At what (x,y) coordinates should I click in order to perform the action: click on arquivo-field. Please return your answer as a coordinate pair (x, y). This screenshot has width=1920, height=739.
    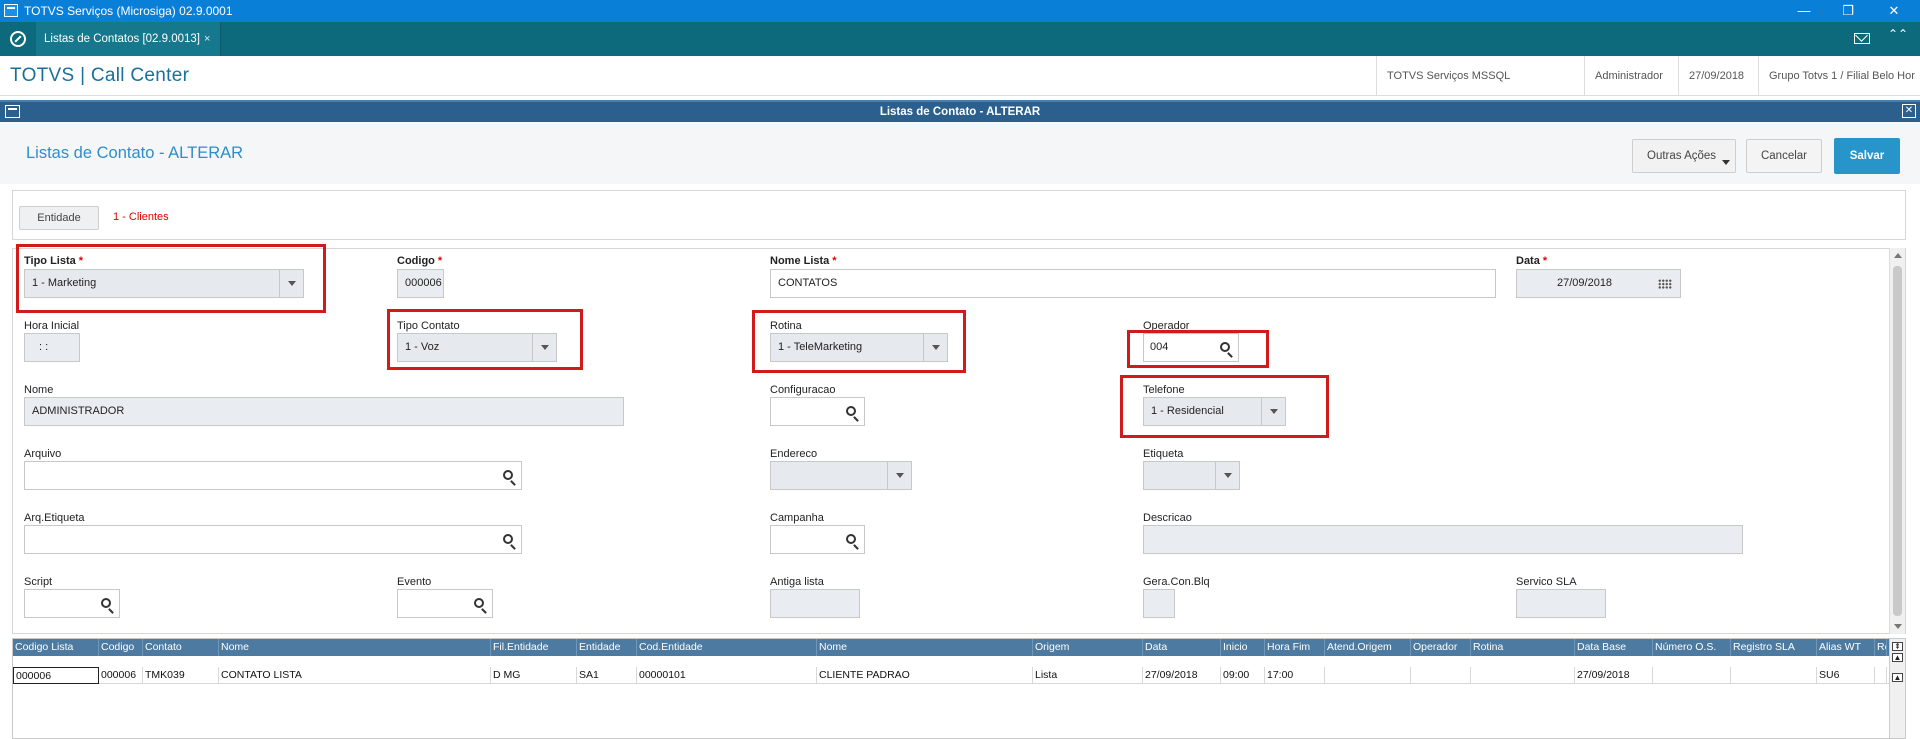
    Looking at the image, I should click on (273, 475).